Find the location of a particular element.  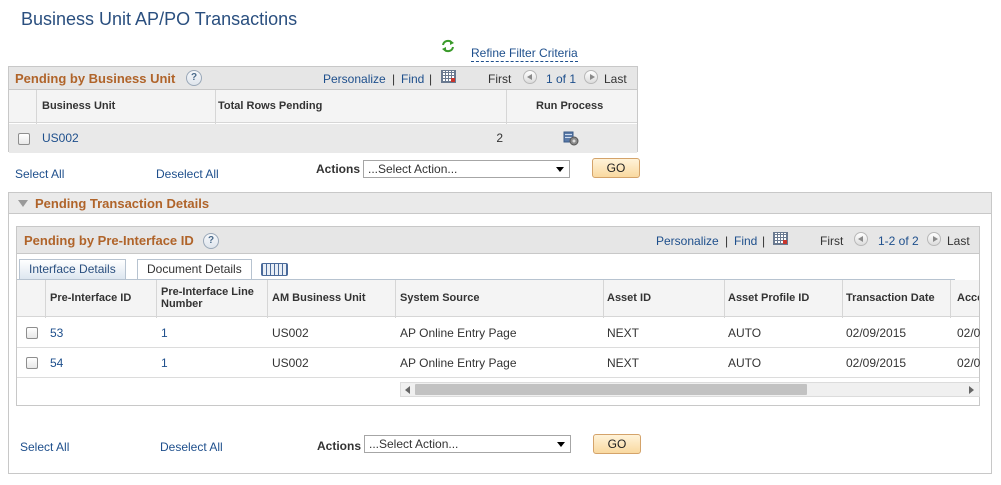

pre-grid-title: Pending by Pre-Interface ID is located at coordinates (109, 240).